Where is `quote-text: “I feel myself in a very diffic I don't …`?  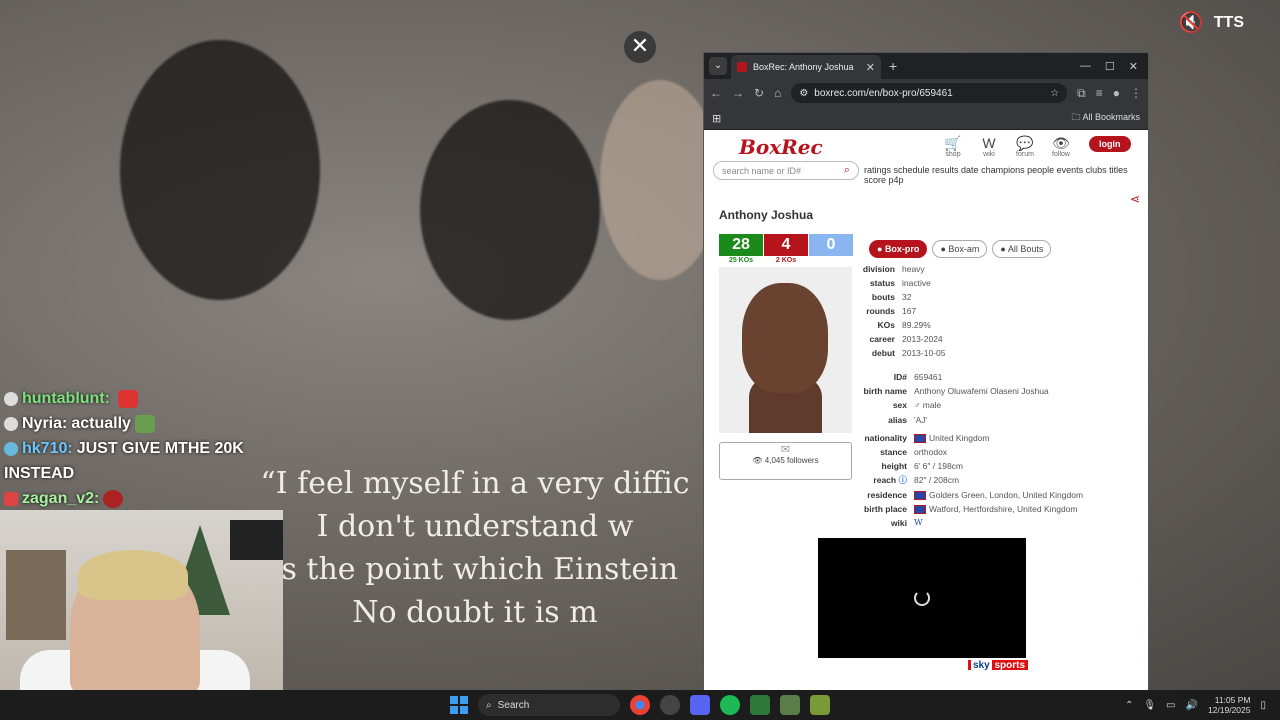 quote-text: “I feel myself in a very diffic I don't … is located at coordinates (475, 548).